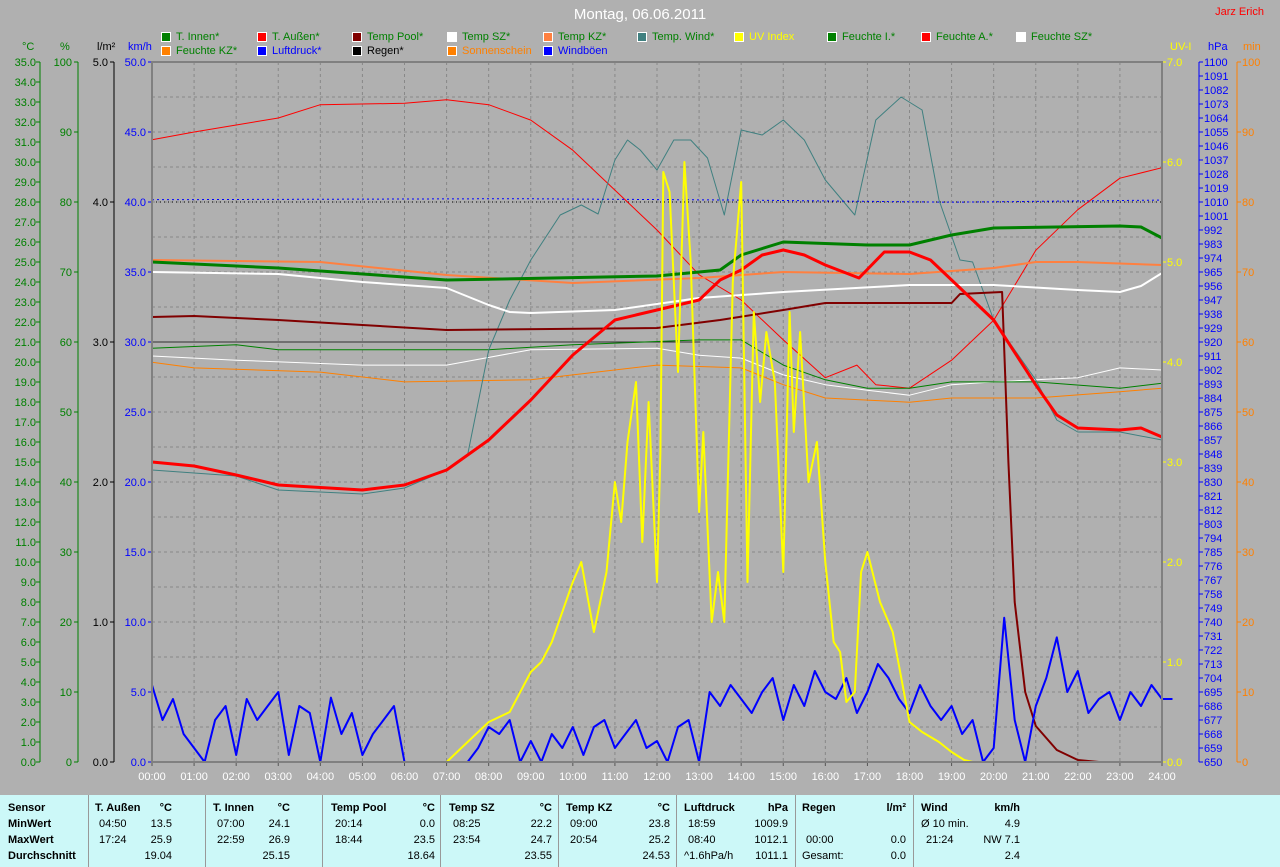  Describe the element at coordinates (1213, 259) in the screenshot. I see `axis-tick-label-hpa: 974` at that location.